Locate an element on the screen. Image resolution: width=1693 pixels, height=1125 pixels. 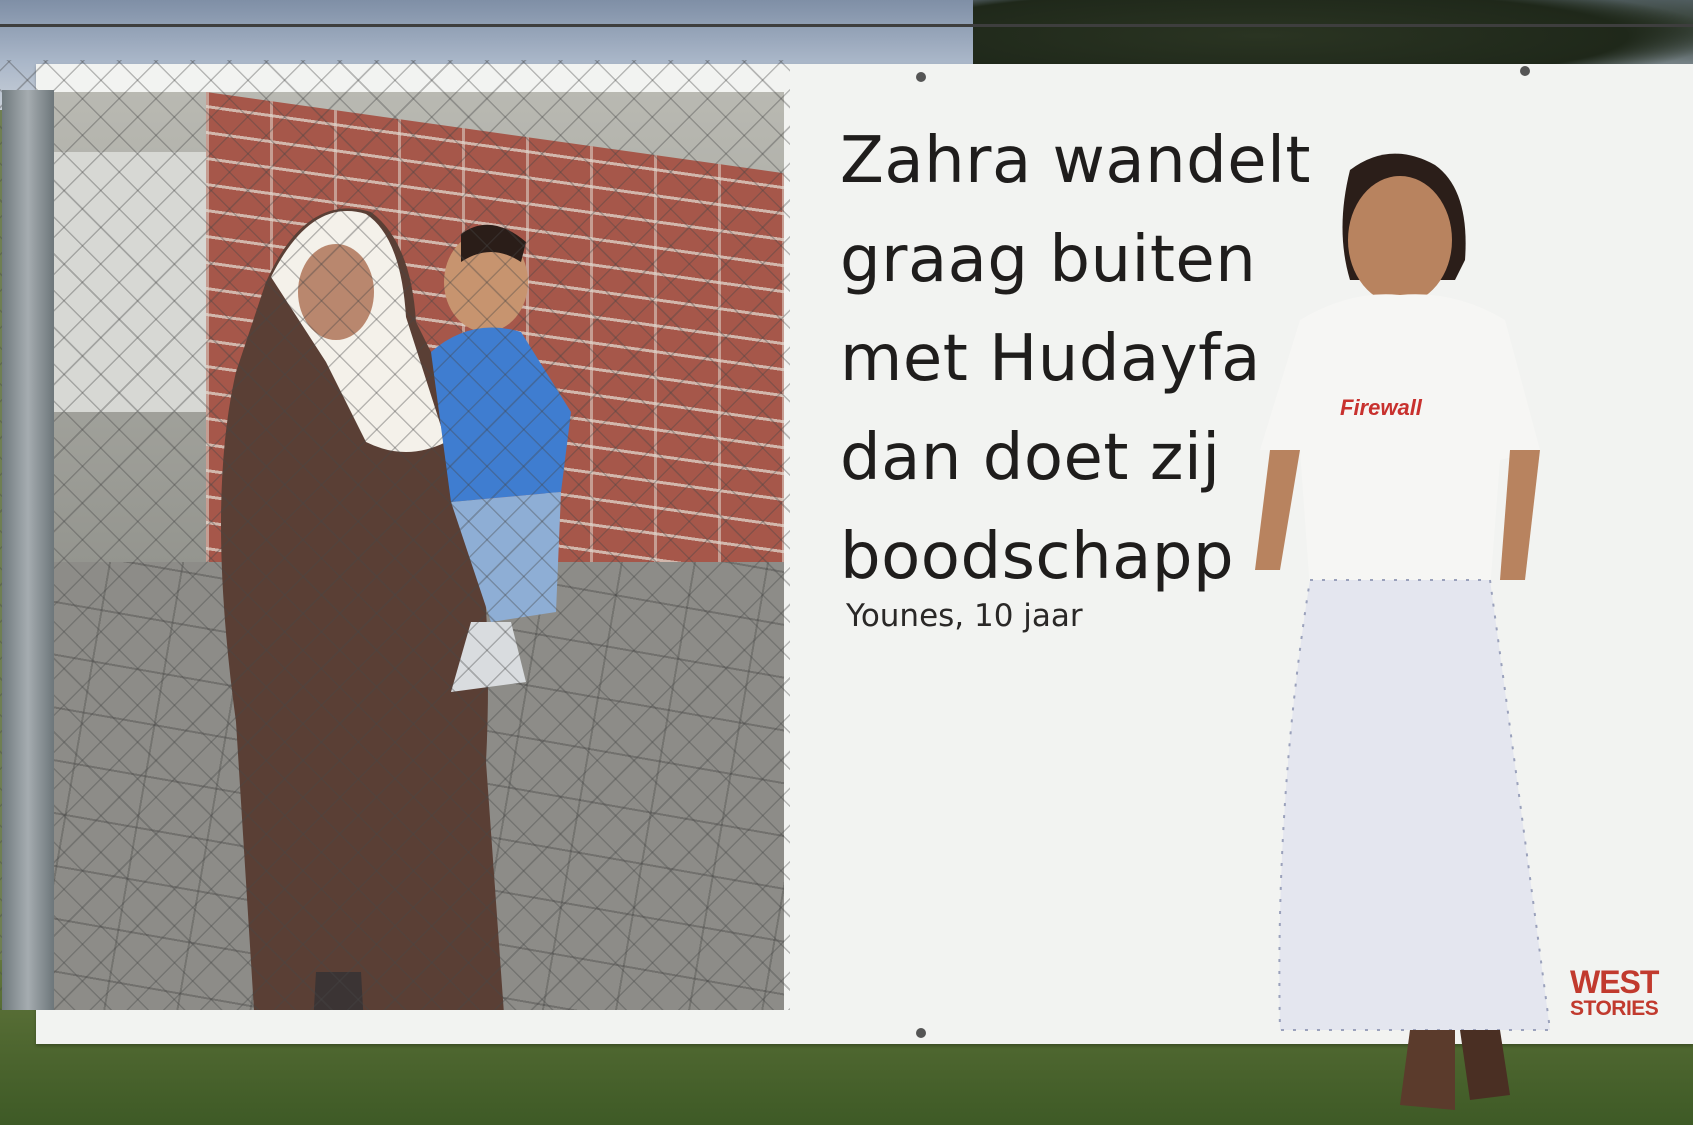
girl-standing: Firewall is located at coordinates (1403, 631).